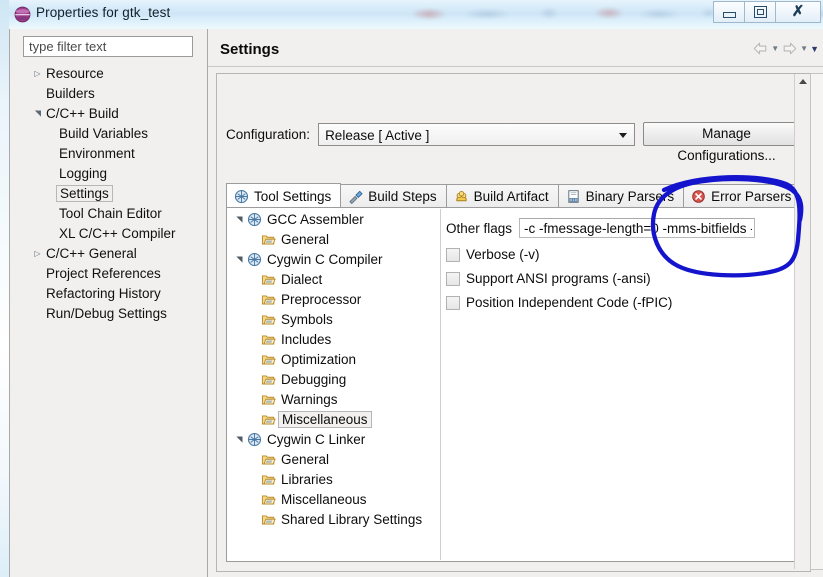 The height and width of the screenshot is (577, 823). What do you see at coordinates (334, 479) in the screenshot?
I see `tool-tree-item-libraries: Libraries` at bounding box center [334, 479].